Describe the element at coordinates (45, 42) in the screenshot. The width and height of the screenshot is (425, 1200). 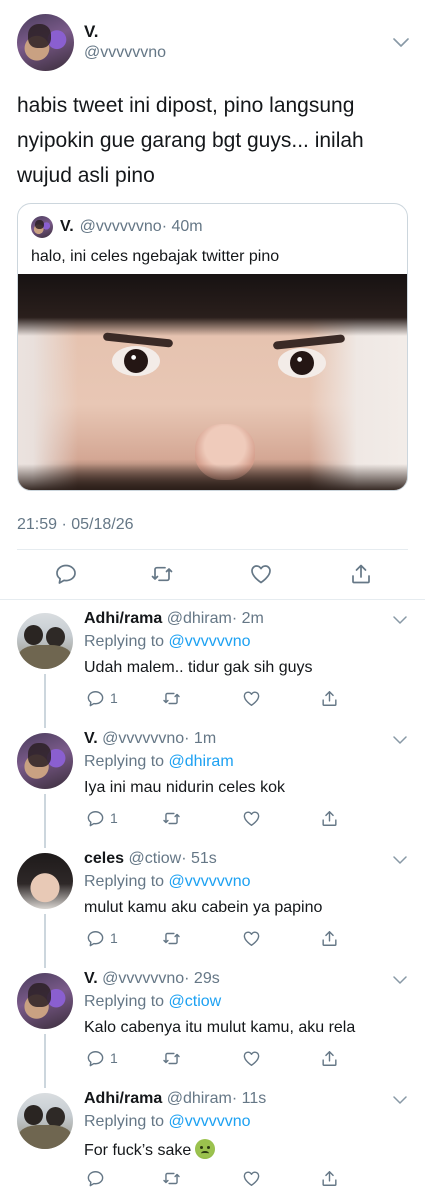
I see `author-avatar` at that location.